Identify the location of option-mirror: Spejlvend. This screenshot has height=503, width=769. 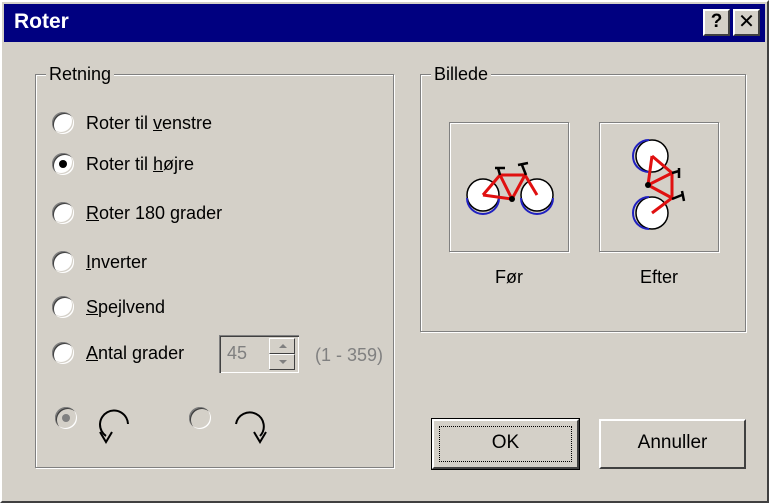
(108, 307).